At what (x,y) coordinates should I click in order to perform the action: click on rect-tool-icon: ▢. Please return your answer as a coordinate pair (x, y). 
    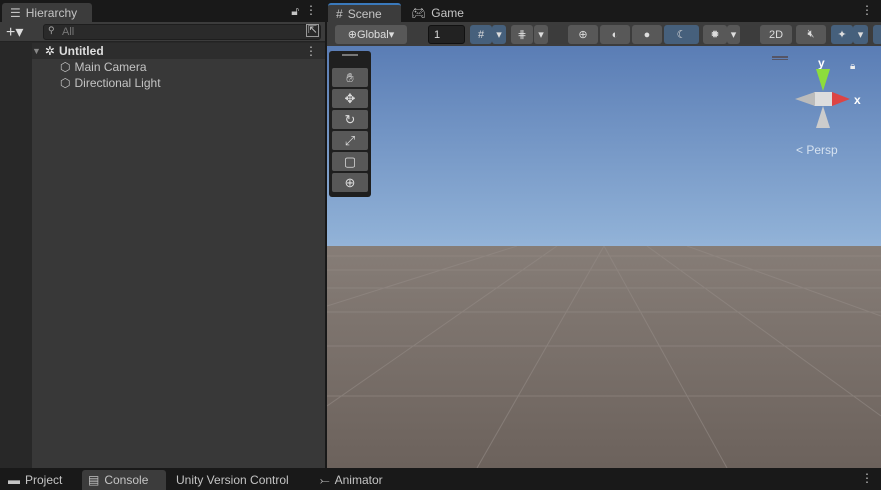
    Looking at the image, I should click on (350, 161).